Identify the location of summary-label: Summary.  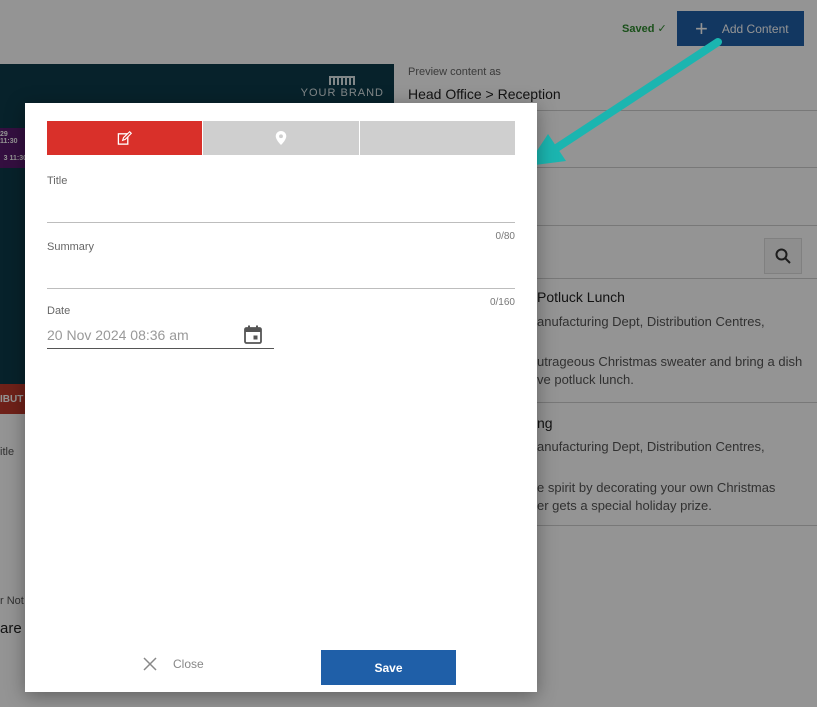
(71, 247).